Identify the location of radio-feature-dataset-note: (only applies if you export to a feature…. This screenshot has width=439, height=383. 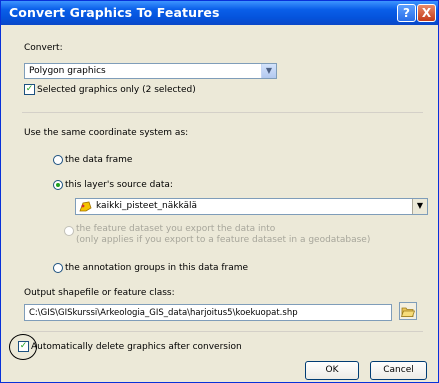
(223, 240).